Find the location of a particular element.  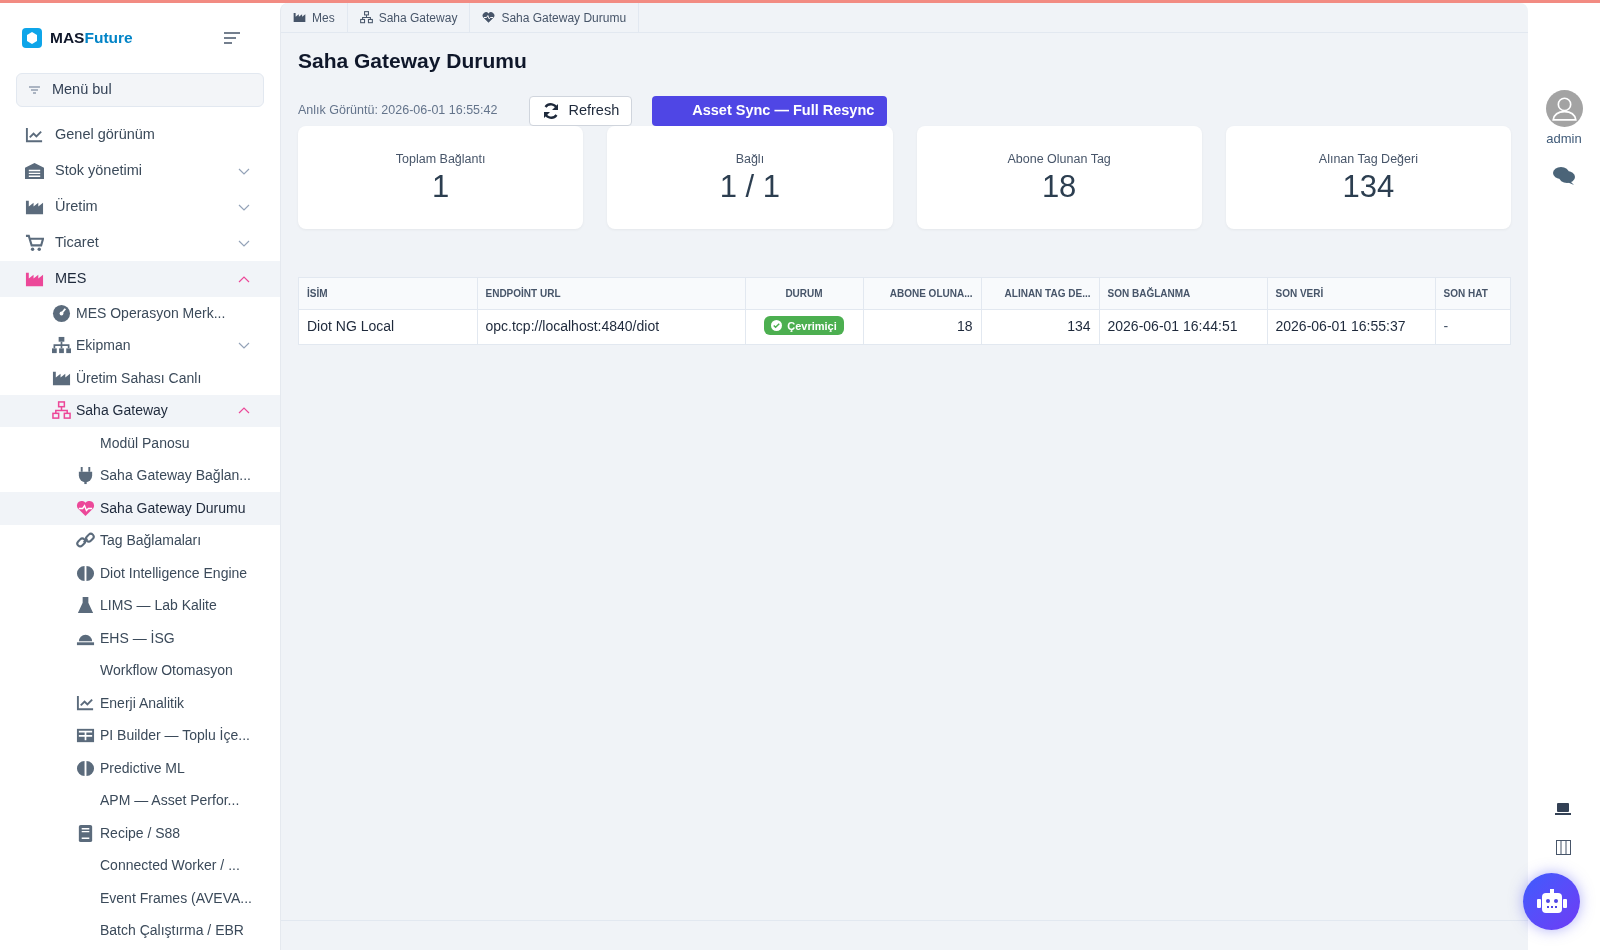

menu-search-input: Menü bul is located at coordinates (151, 90).